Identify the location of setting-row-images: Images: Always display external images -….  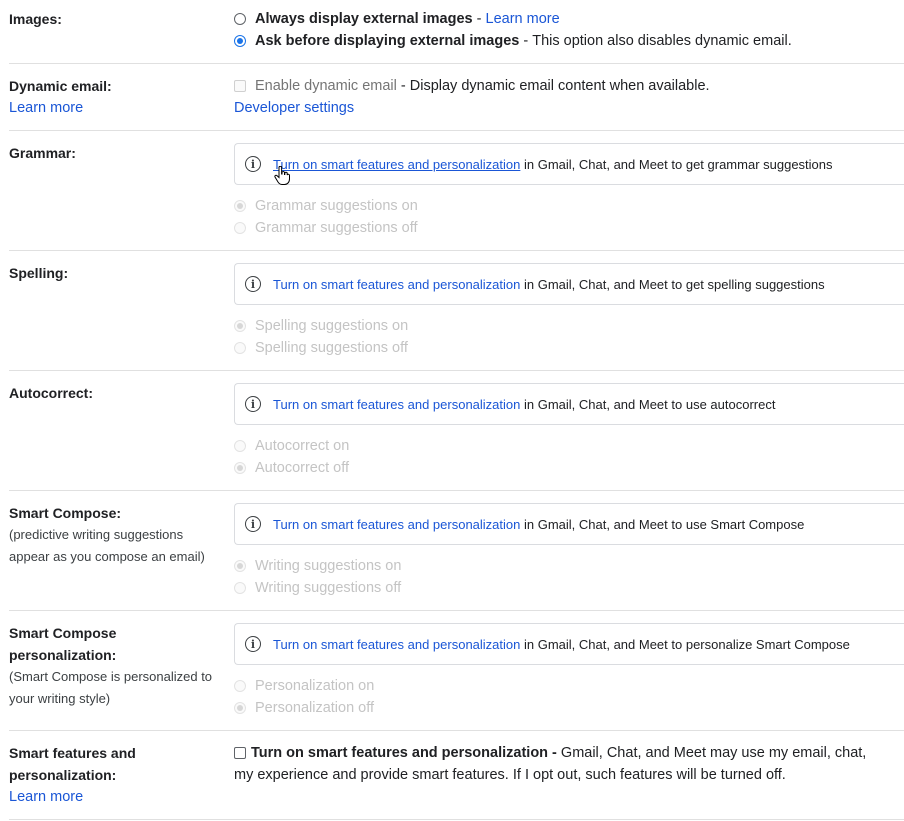
(456, 32).